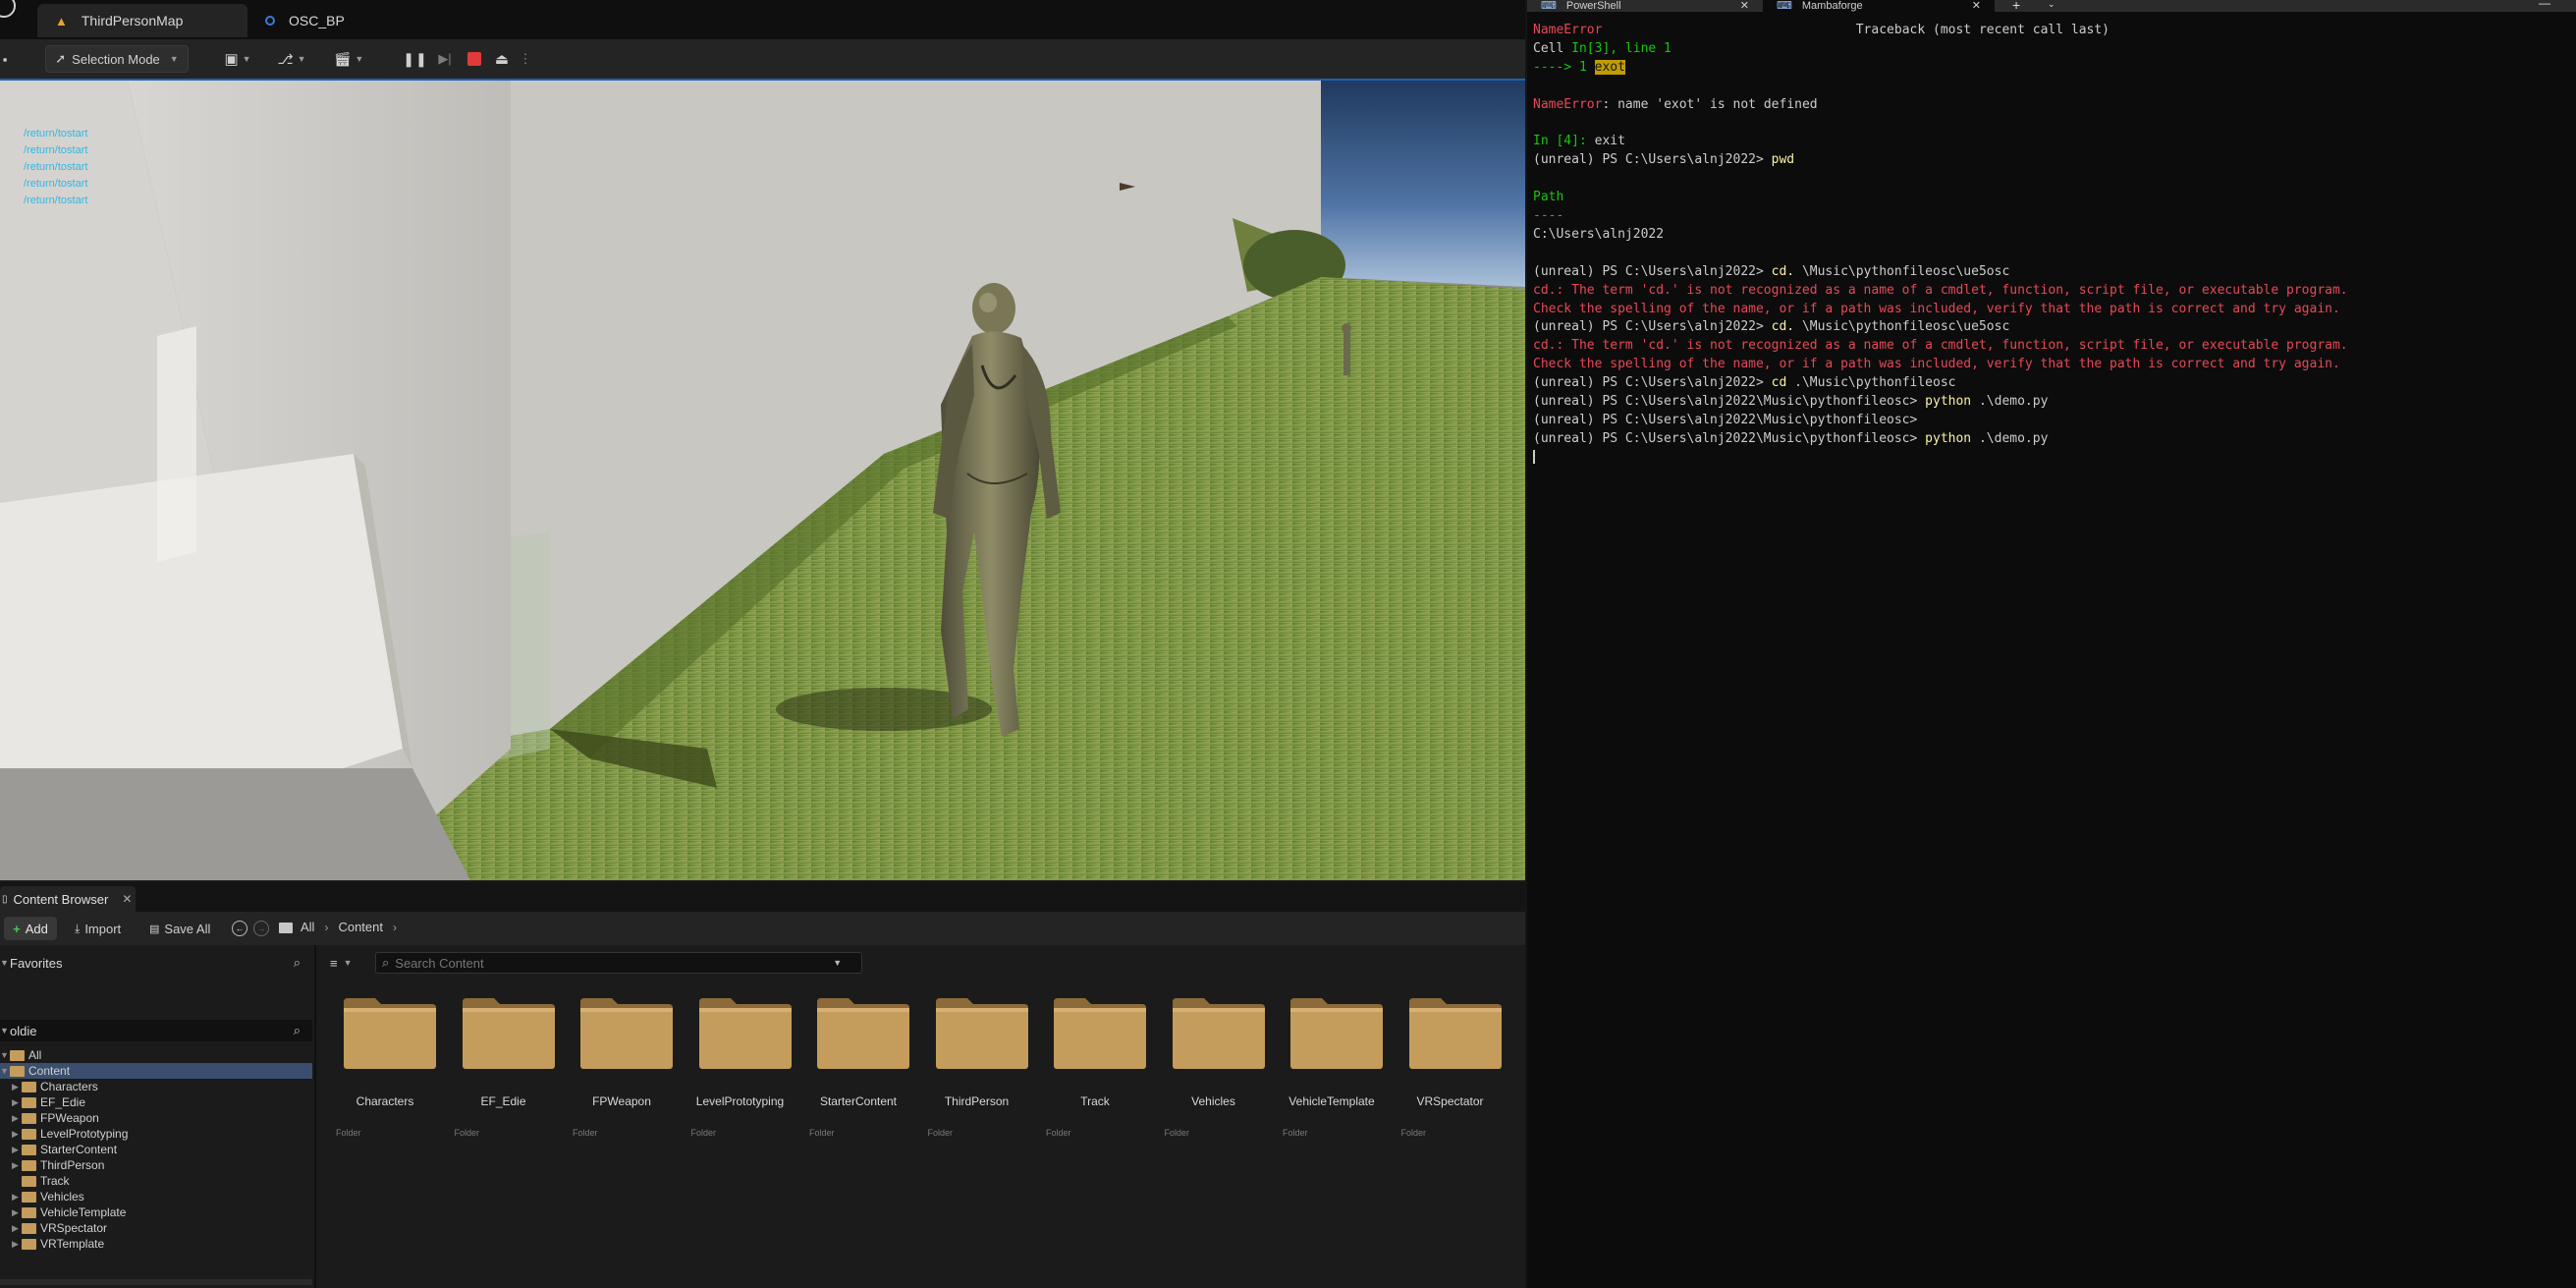 This screenshot has height=1288, width=2576. Describe the element at coordinates (8, 9) in the screenshot. I see `unreal-logo-icon` at that location.